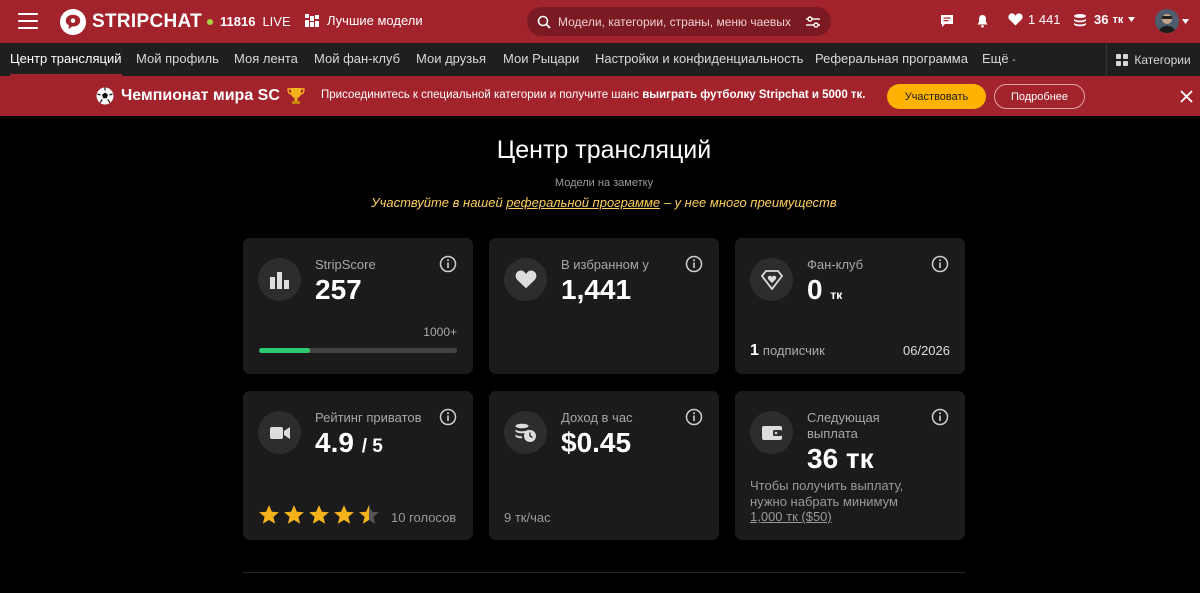 Image resolution: width=1200 pixels, height=593 pixels. Describe the element at coordinates (1039, 96) in the screenshot. I see `more-info-button: Подробнее` at that location.